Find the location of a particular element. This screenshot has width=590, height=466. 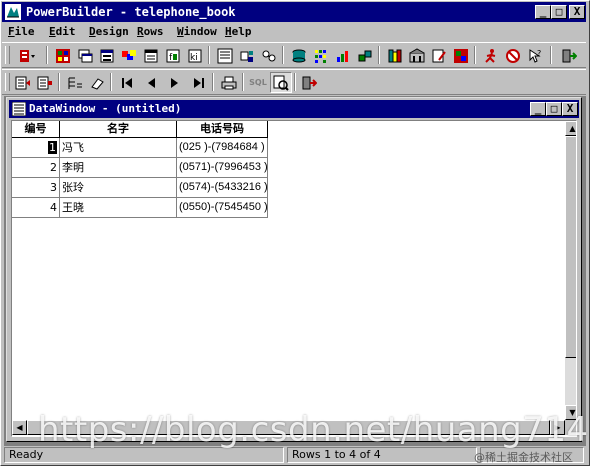

scroll-right-arrow-icon: ▶ is located at coordinates (557, 427).